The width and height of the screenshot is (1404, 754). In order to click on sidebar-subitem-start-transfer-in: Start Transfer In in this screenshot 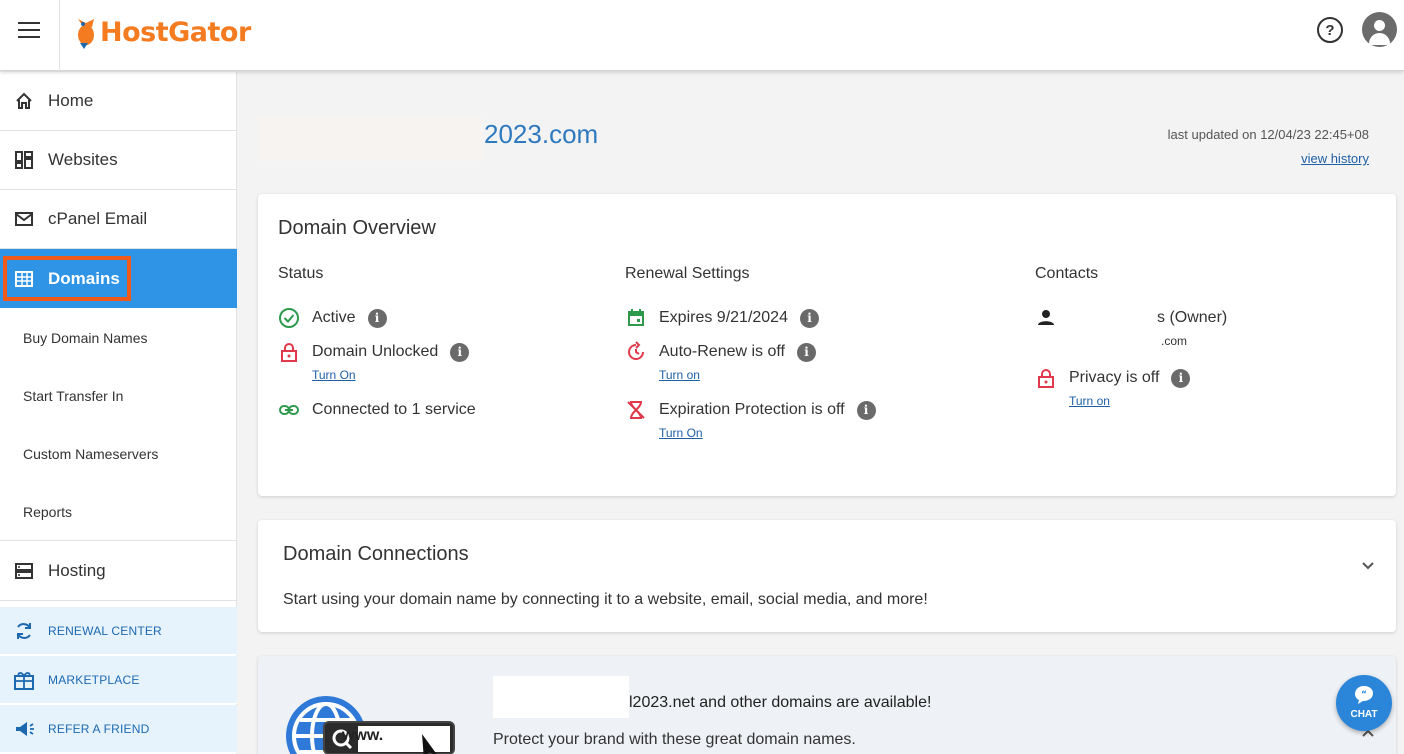, I will do `click(118, 396)`.